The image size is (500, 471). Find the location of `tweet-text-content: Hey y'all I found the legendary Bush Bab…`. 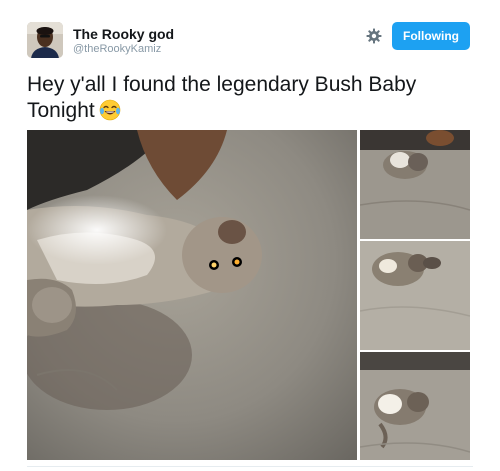

tweet-text-content: Hey y'all I found the legendary Bush Bab… is located at coordinates (222, 97).